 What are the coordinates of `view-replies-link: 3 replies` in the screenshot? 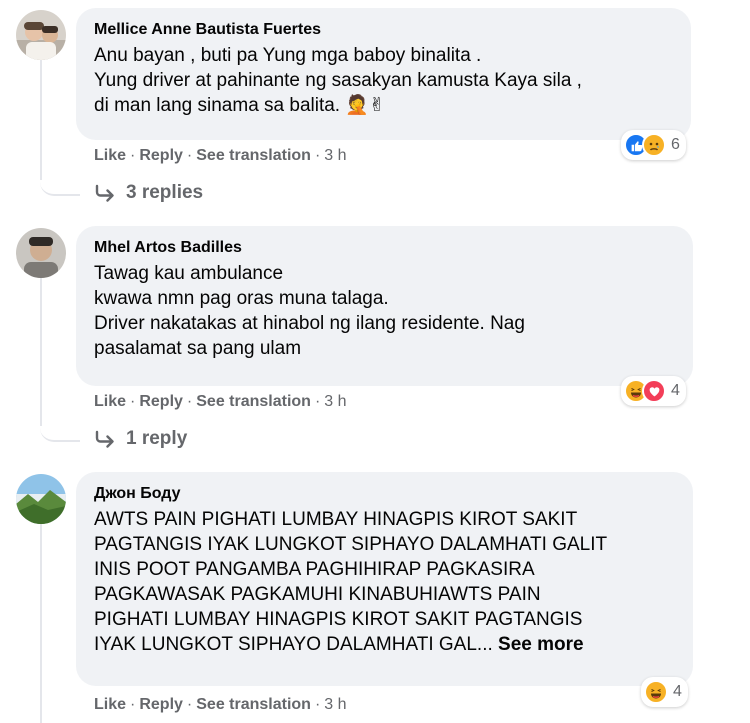 It's located at (148, 193).